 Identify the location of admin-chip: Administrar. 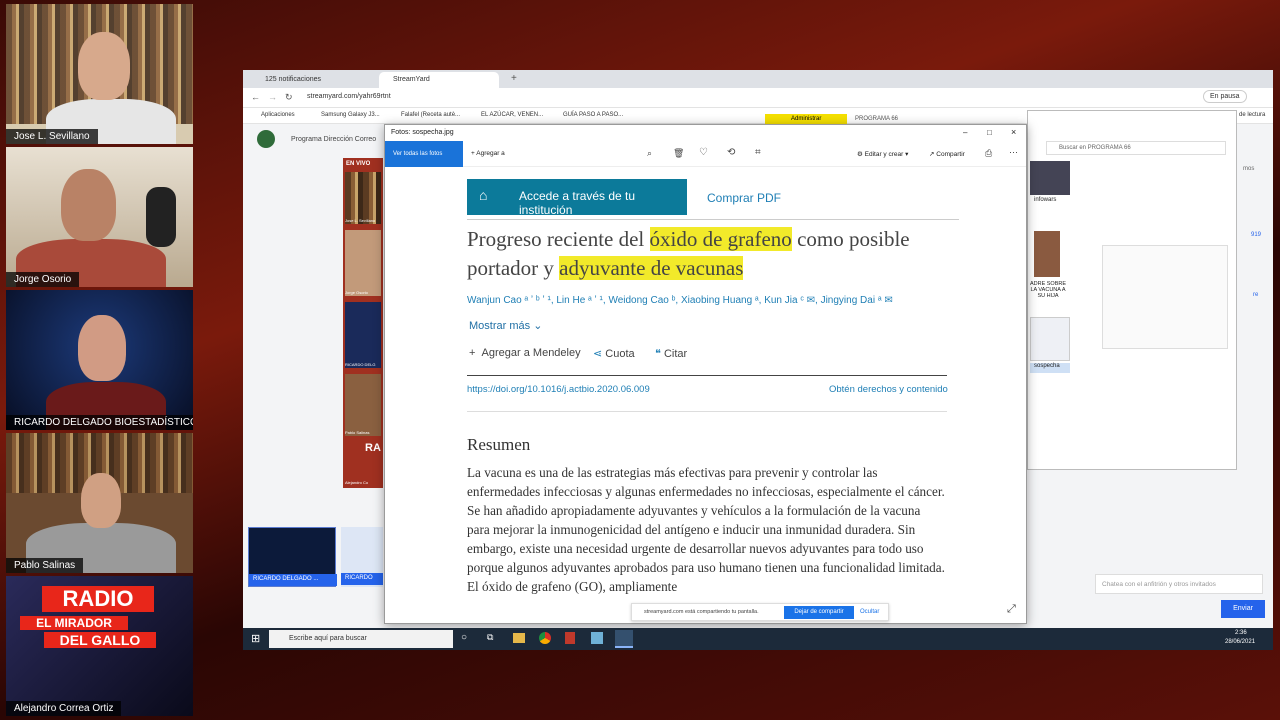
(806, 119).